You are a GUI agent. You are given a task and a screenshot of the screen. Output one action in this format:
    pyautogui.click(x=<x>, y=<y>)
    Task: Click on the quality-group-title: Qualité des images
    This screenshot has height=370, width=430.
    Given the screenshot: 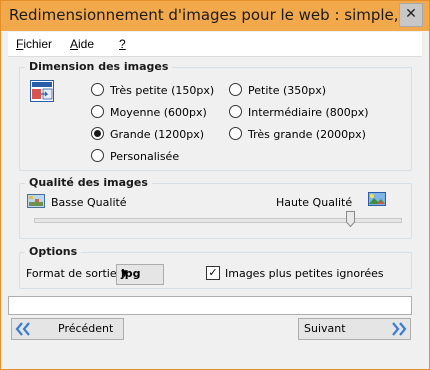 What is the action you would take?
    pyautogui.click(x=88, y=182)
    